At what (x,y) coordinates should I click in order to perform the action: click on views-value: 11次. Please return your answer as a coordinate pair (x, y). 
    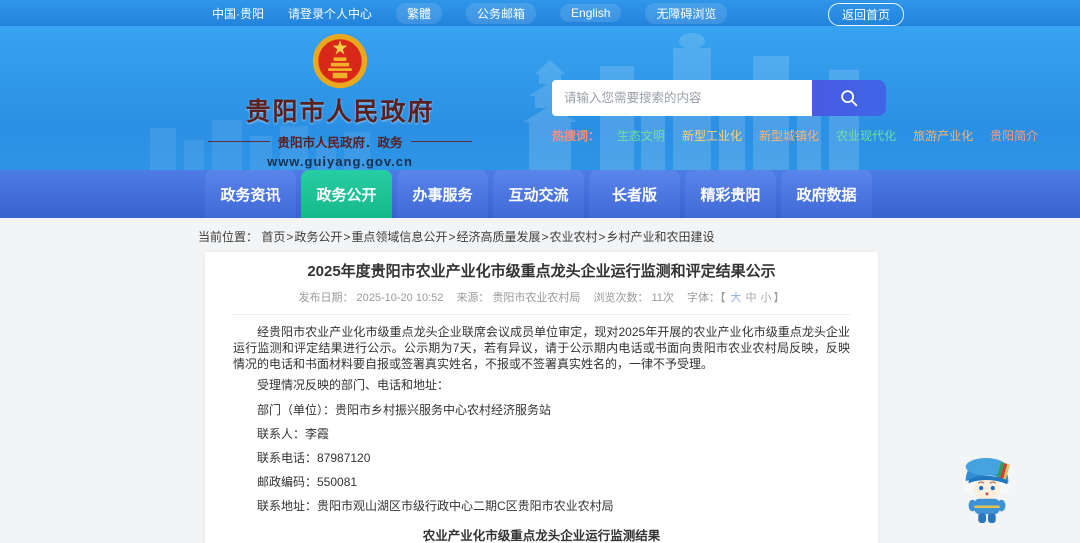
    Looking at the image, I should click on (662, 298).